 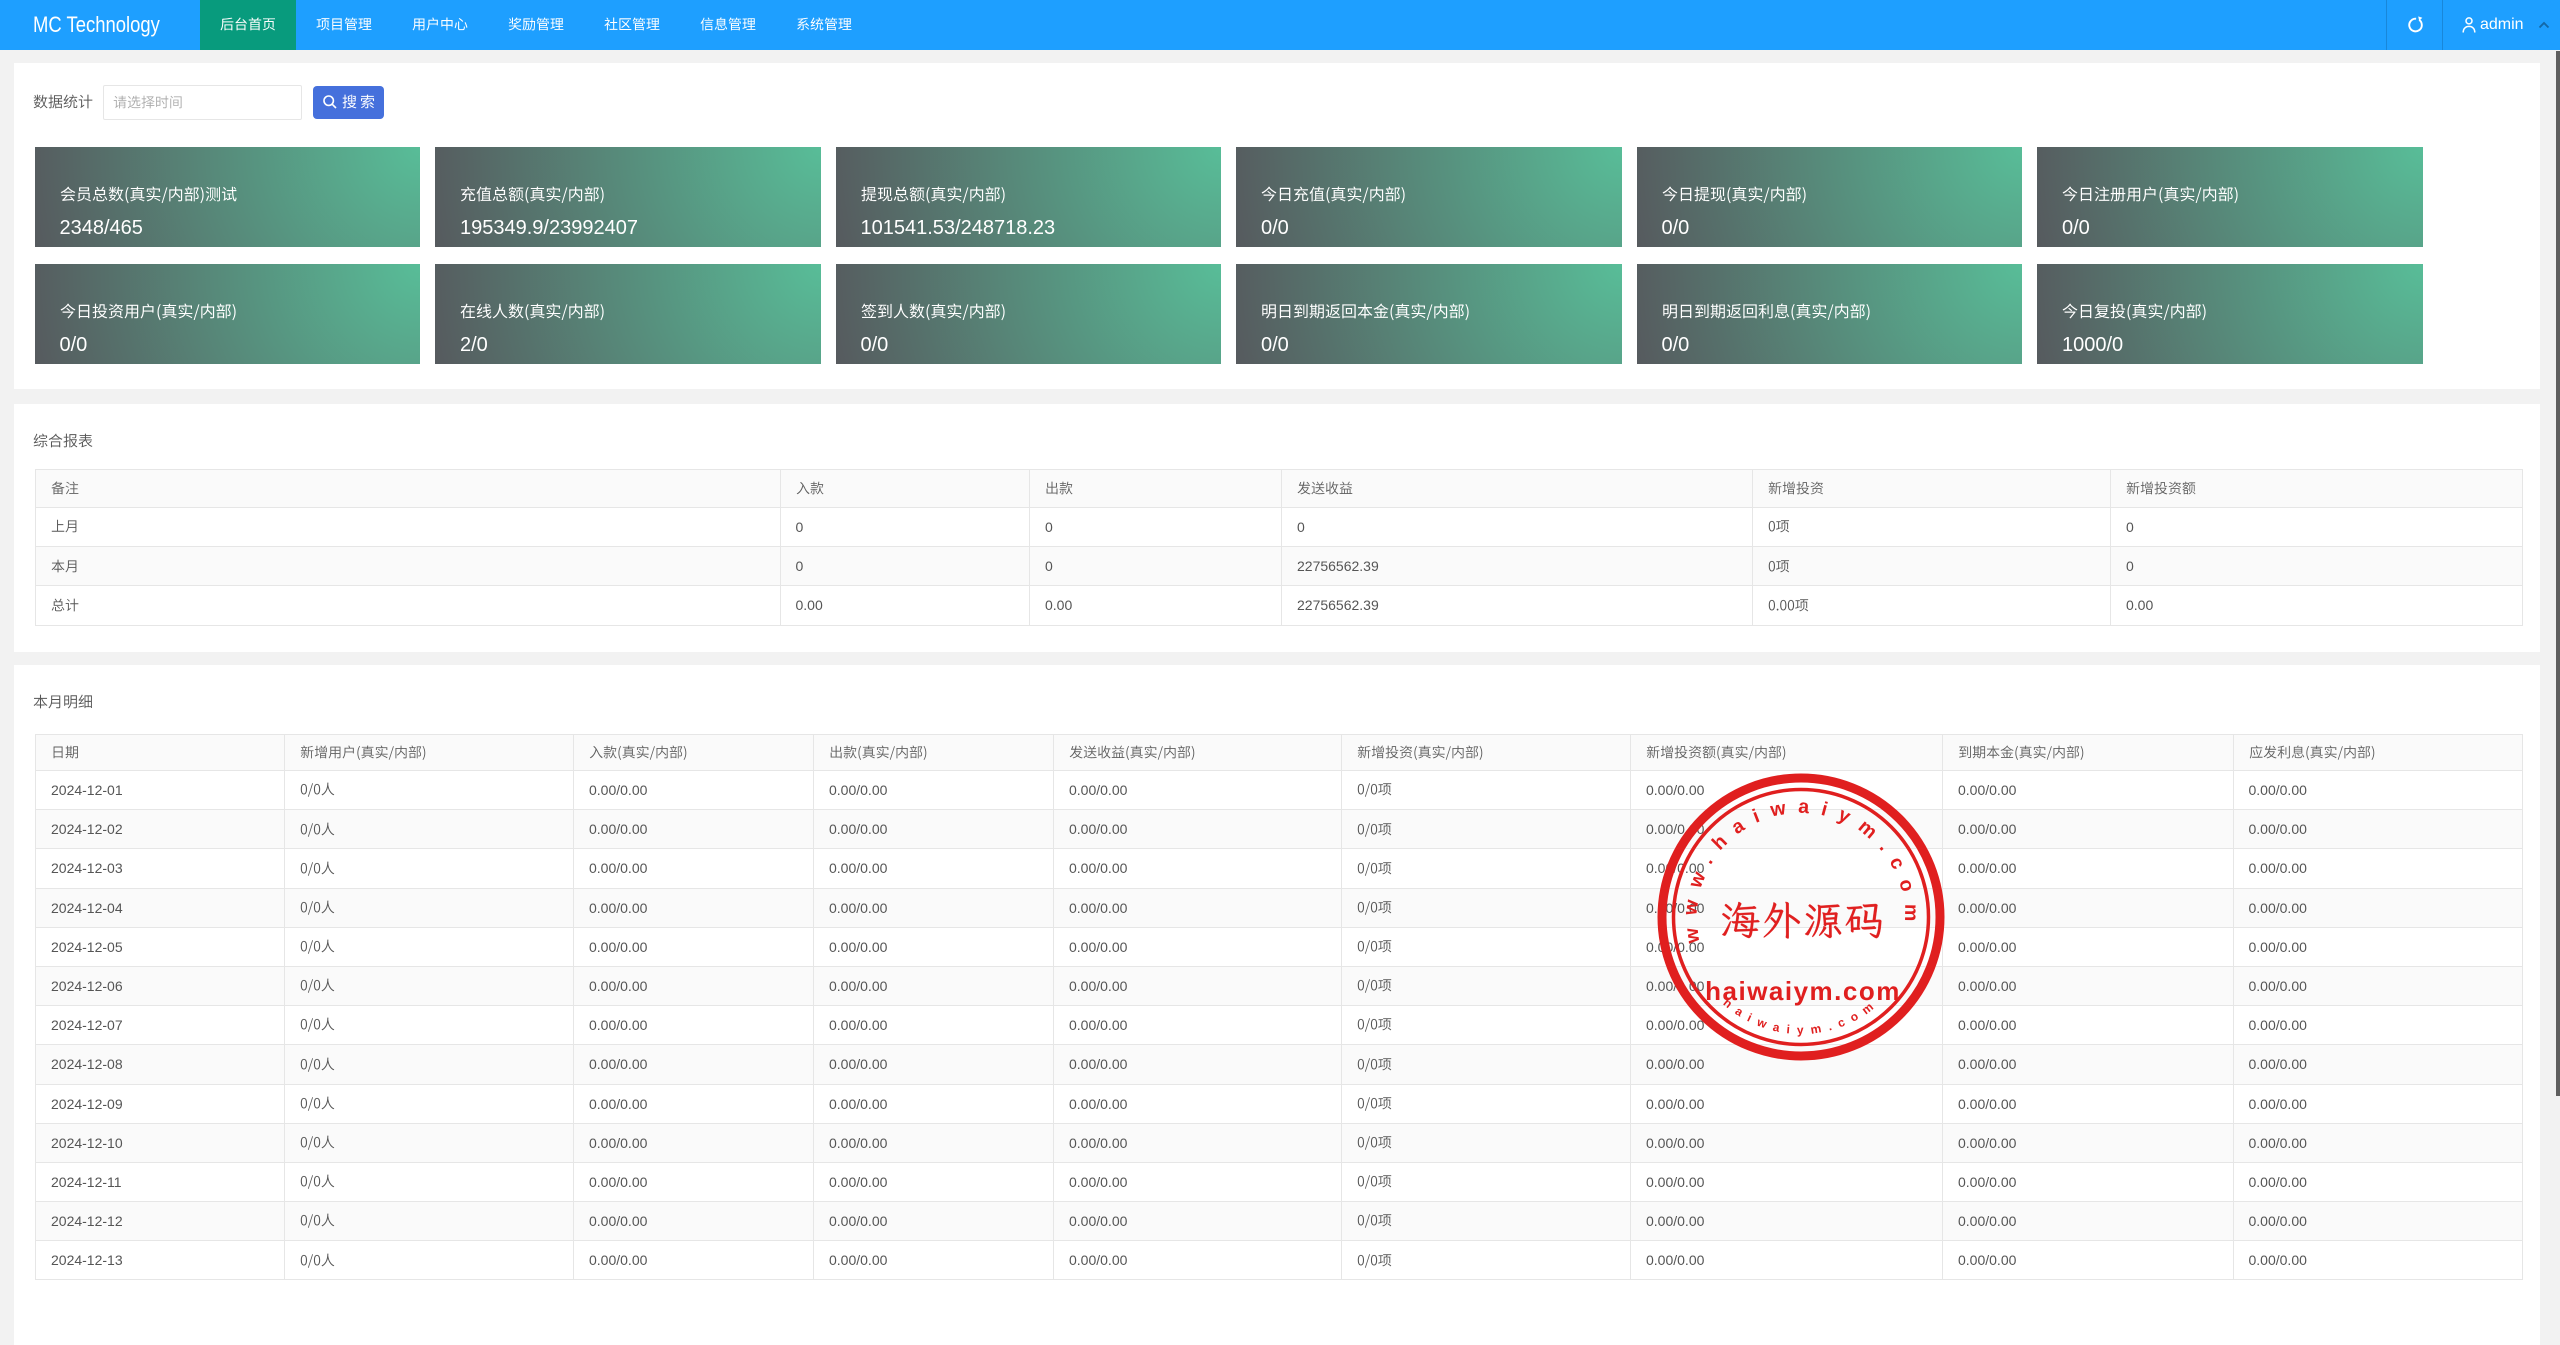 What do you see at coordinates (1803, 991) in the screenshot?
I see `svg-text: haiwaiym.com` at bounding box center [1803, 991].